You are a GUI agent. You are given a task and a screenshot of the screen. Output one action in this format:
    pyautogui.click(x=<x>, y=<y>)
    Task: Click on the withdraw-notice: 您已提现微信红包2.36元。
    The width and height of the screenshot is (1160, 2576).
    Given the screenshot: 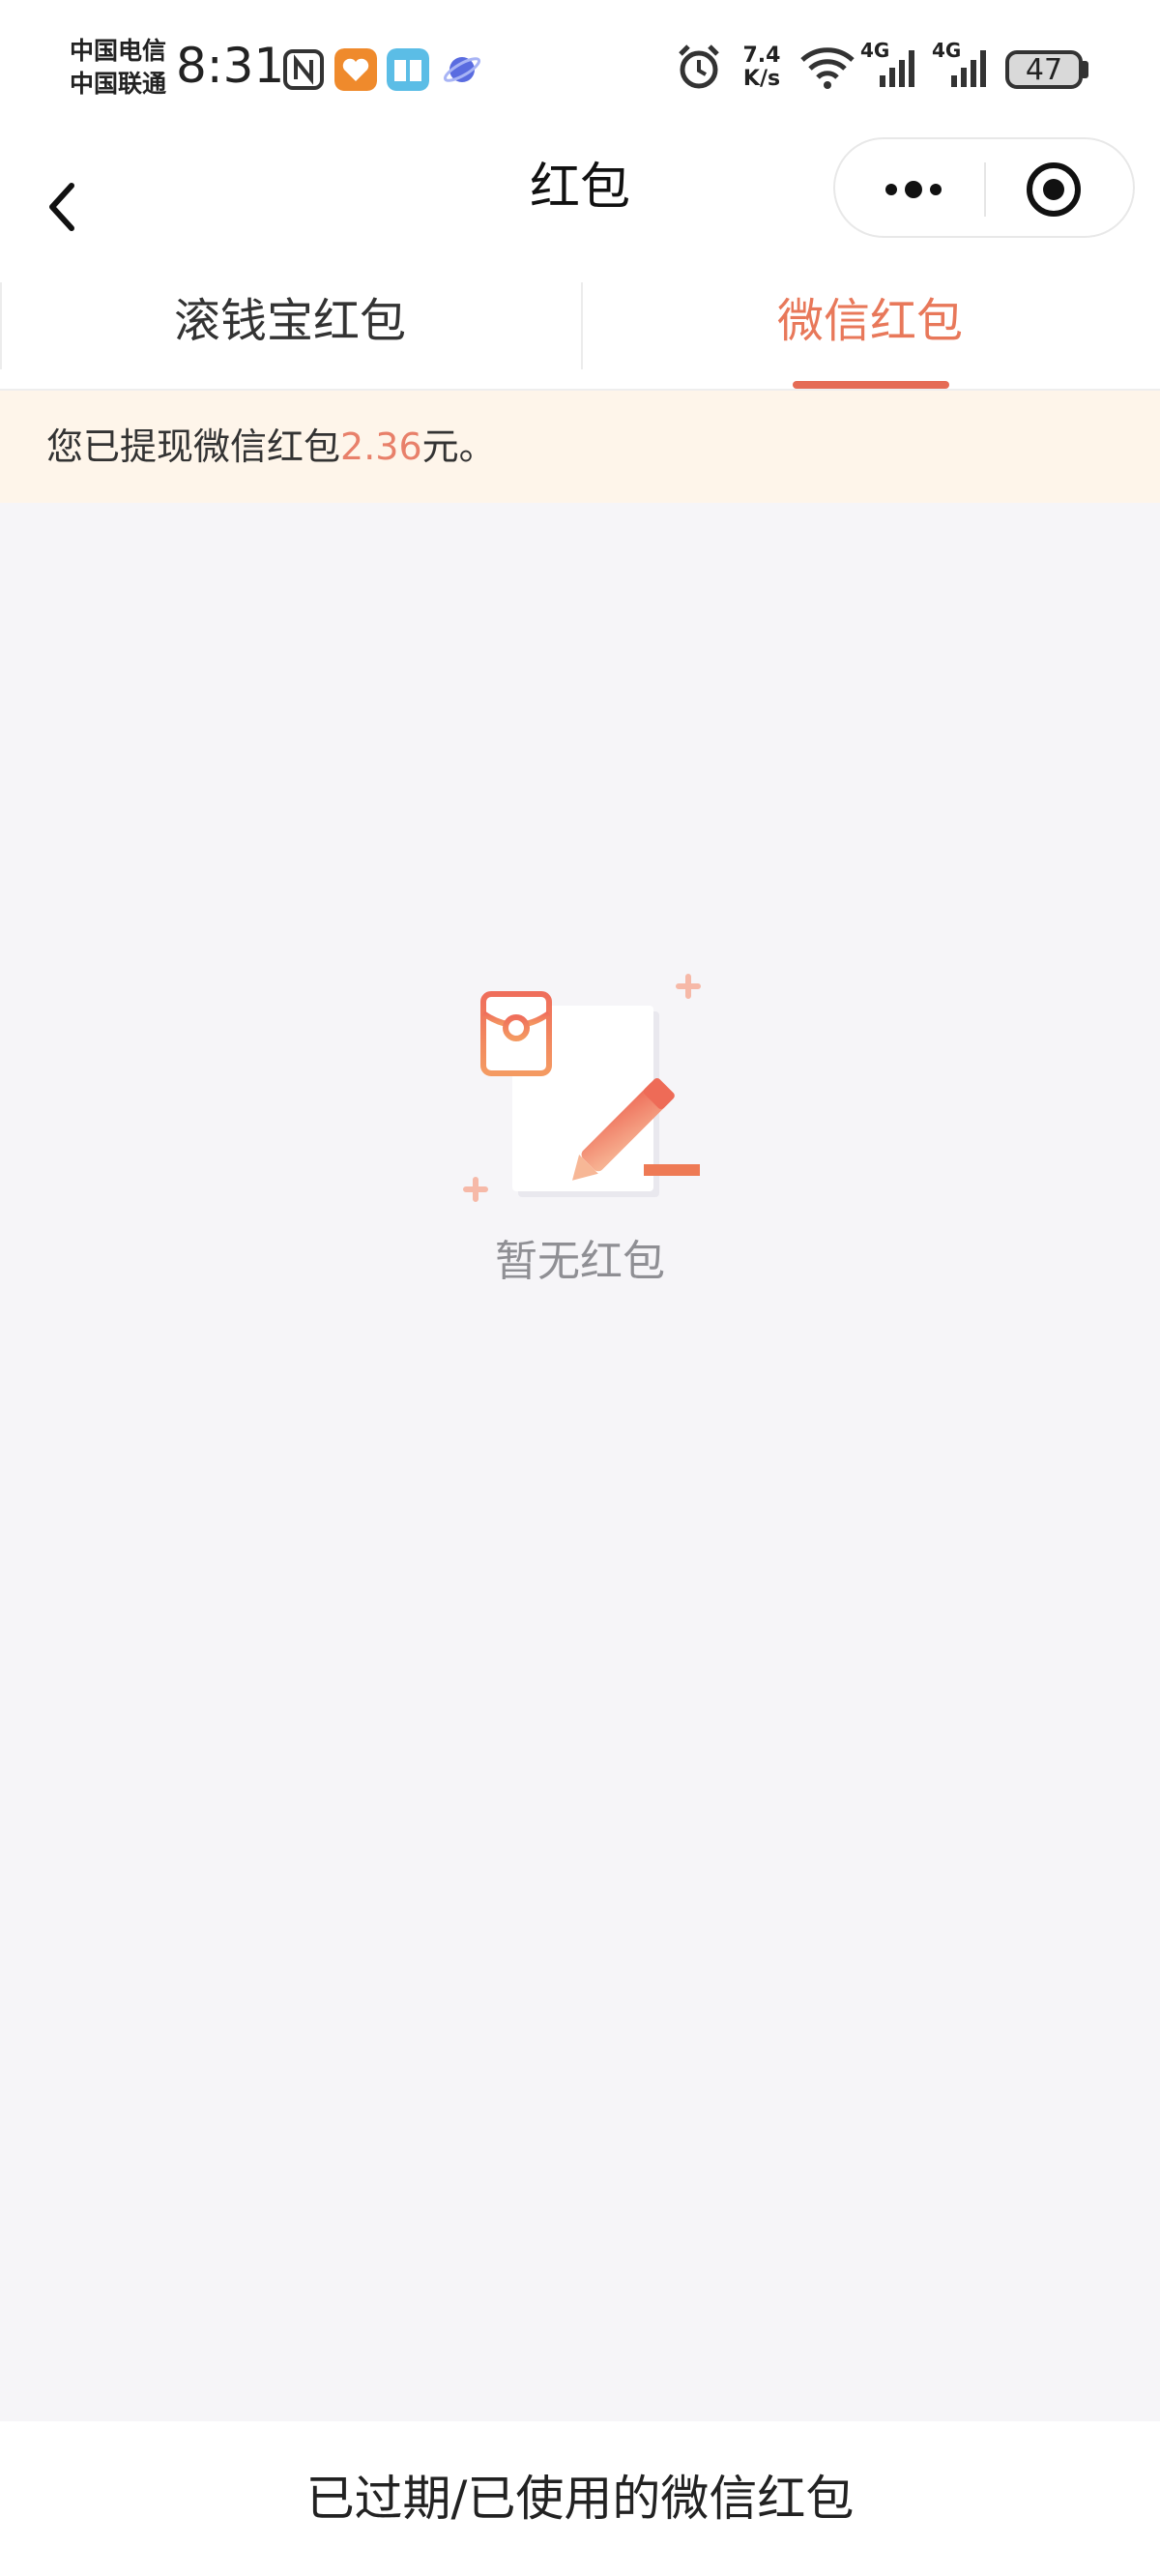 What is the action you would take?
    pyautogui.click(x=580, y=447)
    